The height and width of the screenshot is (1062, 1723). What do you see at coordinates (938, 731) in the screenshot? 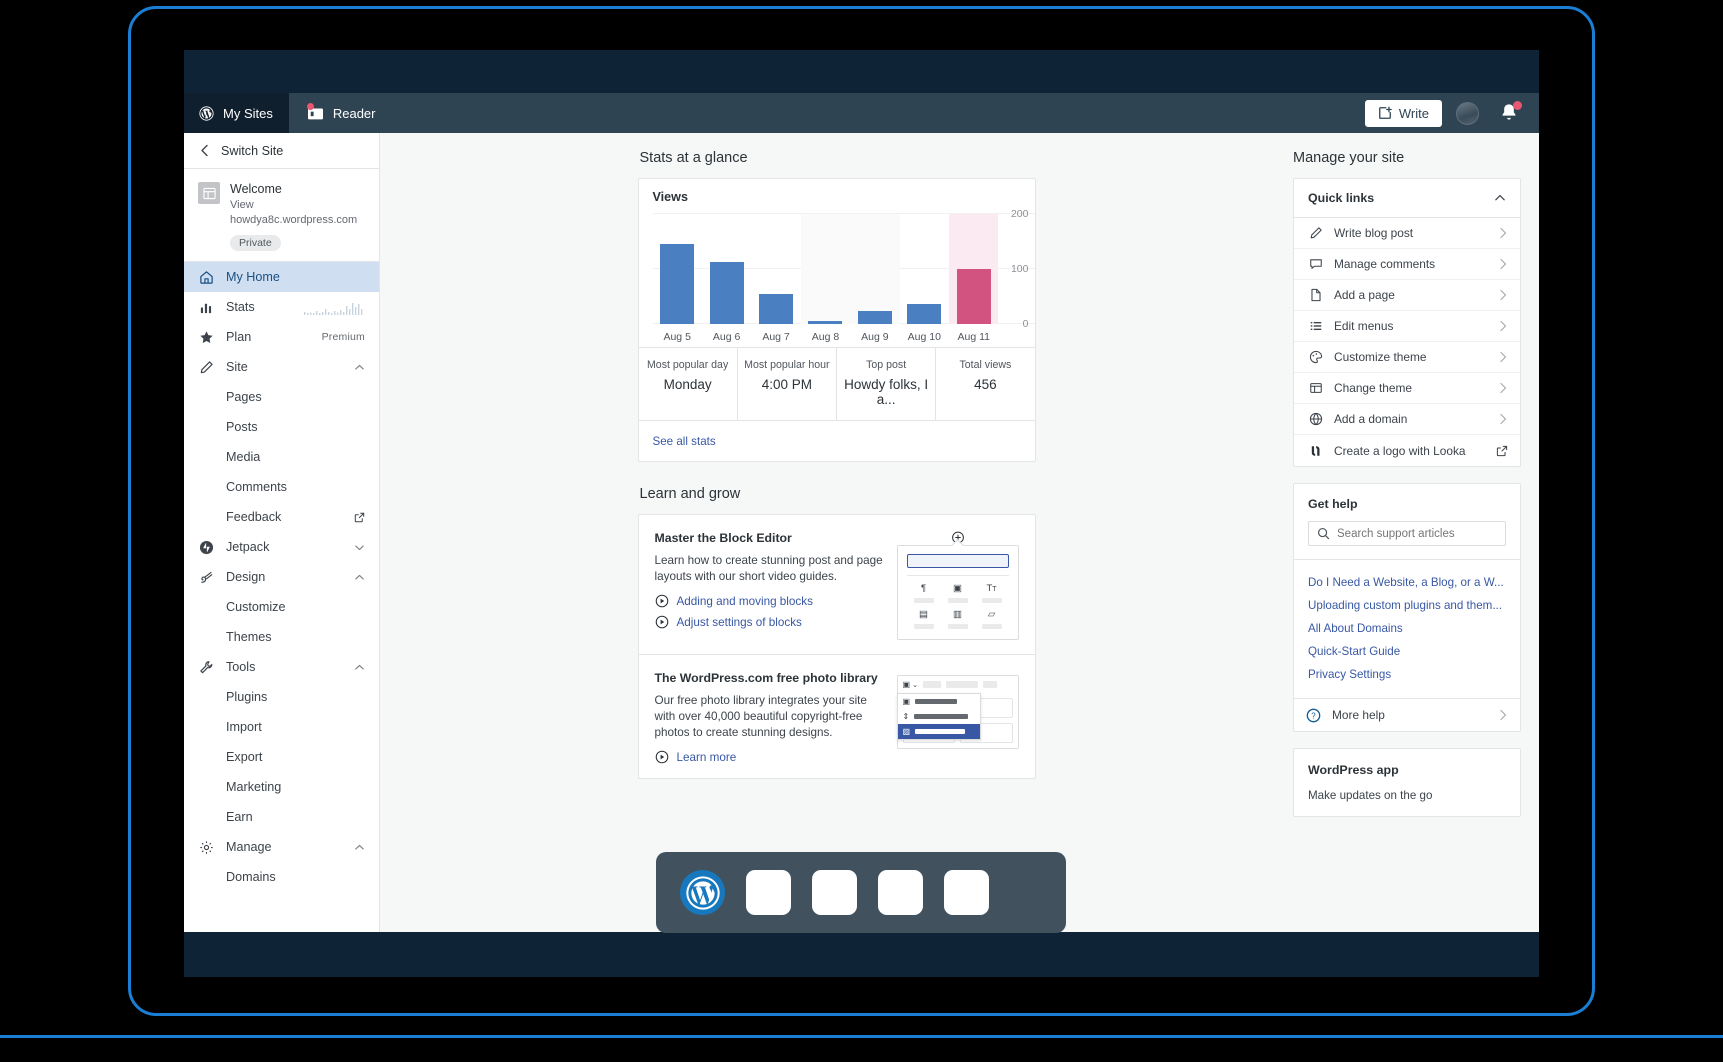
I see `menu-item-free-photo-library: ▨` at bounding box center [938, 731].